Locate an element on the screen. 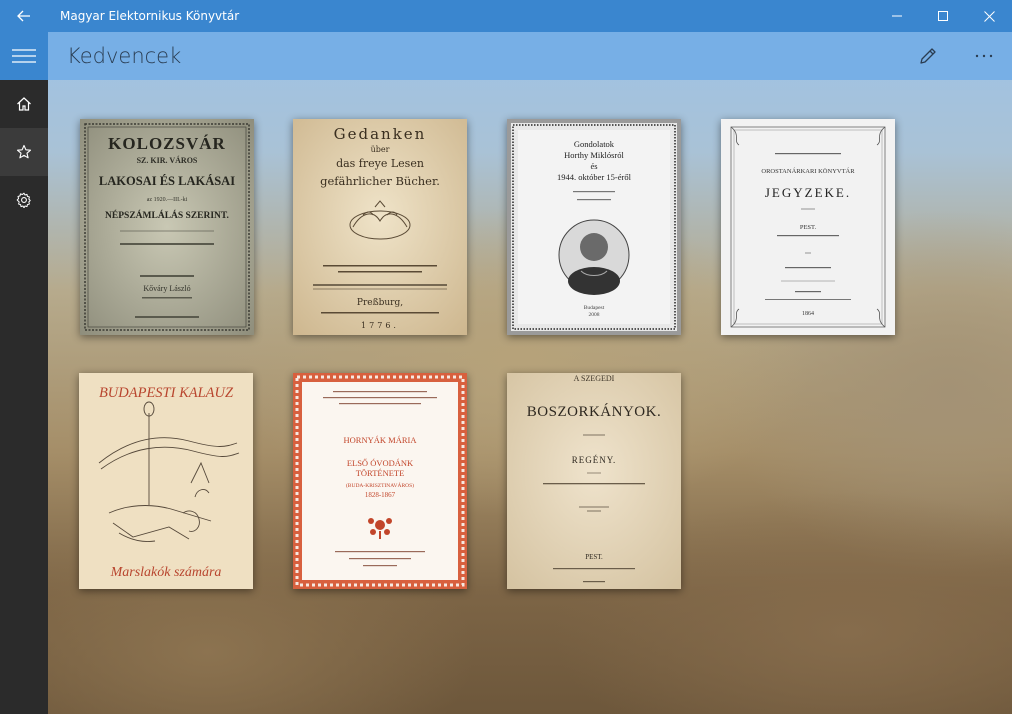 Image resolution: width=1012 pixels, height=714 pixels. nav-favorites is located at coordinates (24, 152).